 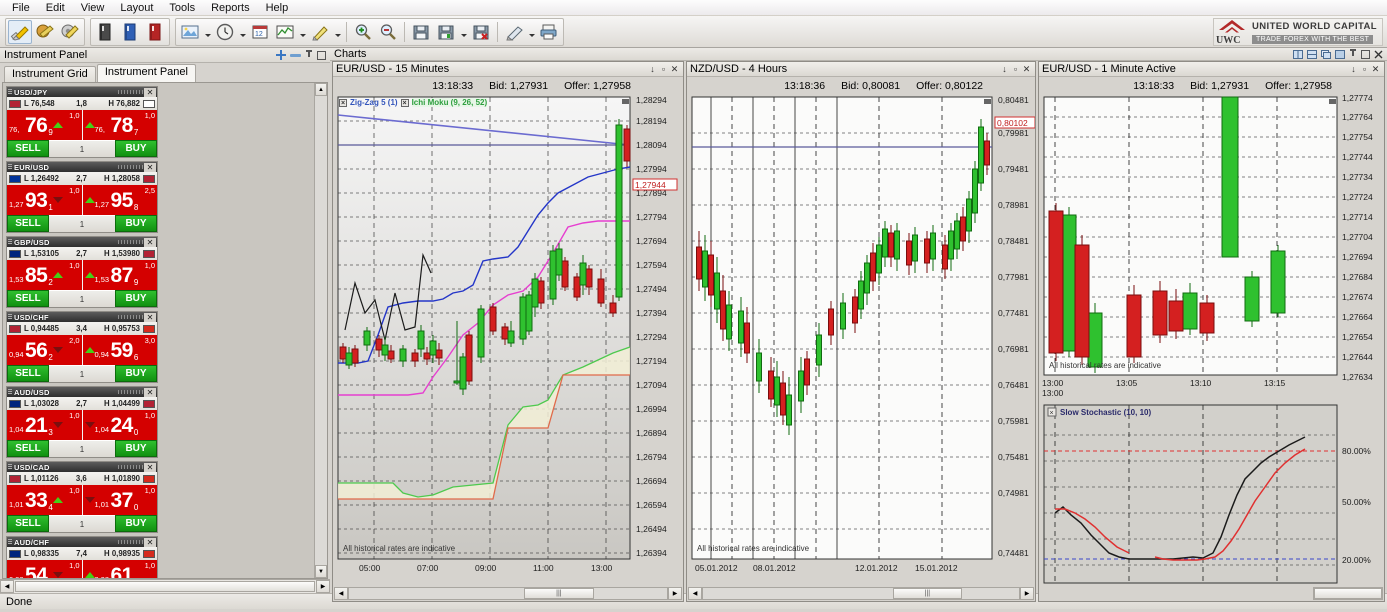 I want to click on save-delete-icon, so click(x=481, y=32).